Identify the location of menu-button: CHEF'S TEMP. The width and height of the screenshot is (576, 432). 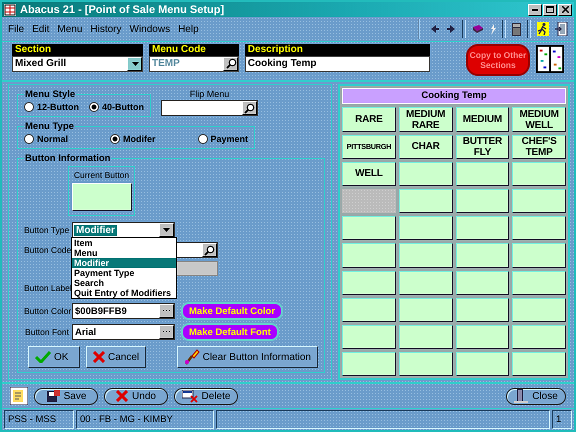
(539, 146).